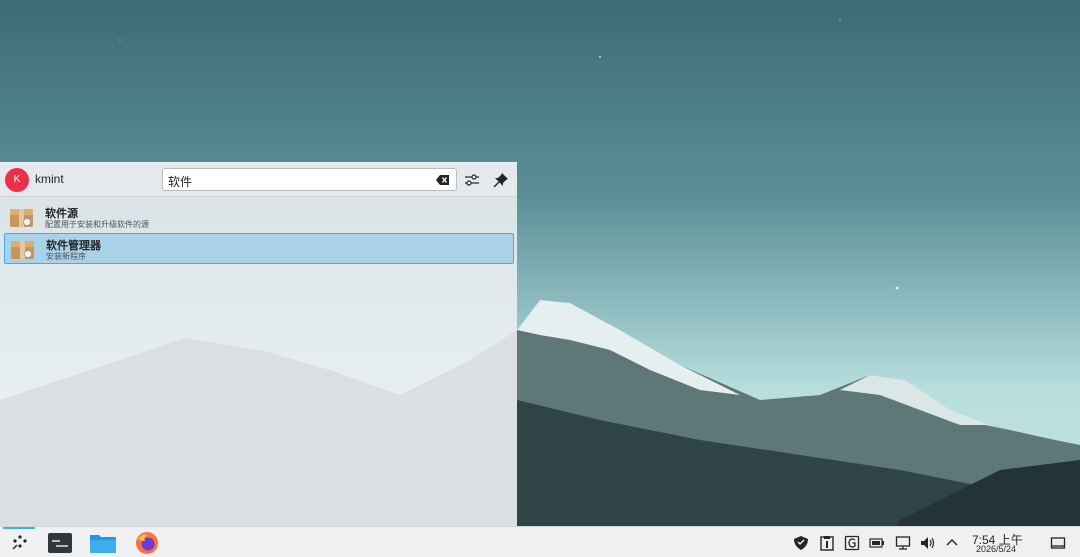  What do you see at coordinates (259, 248) in the screenshot?
I see `search-result-software-manager: 软件管理器 安装新程序` at bounding box center [259, 248].